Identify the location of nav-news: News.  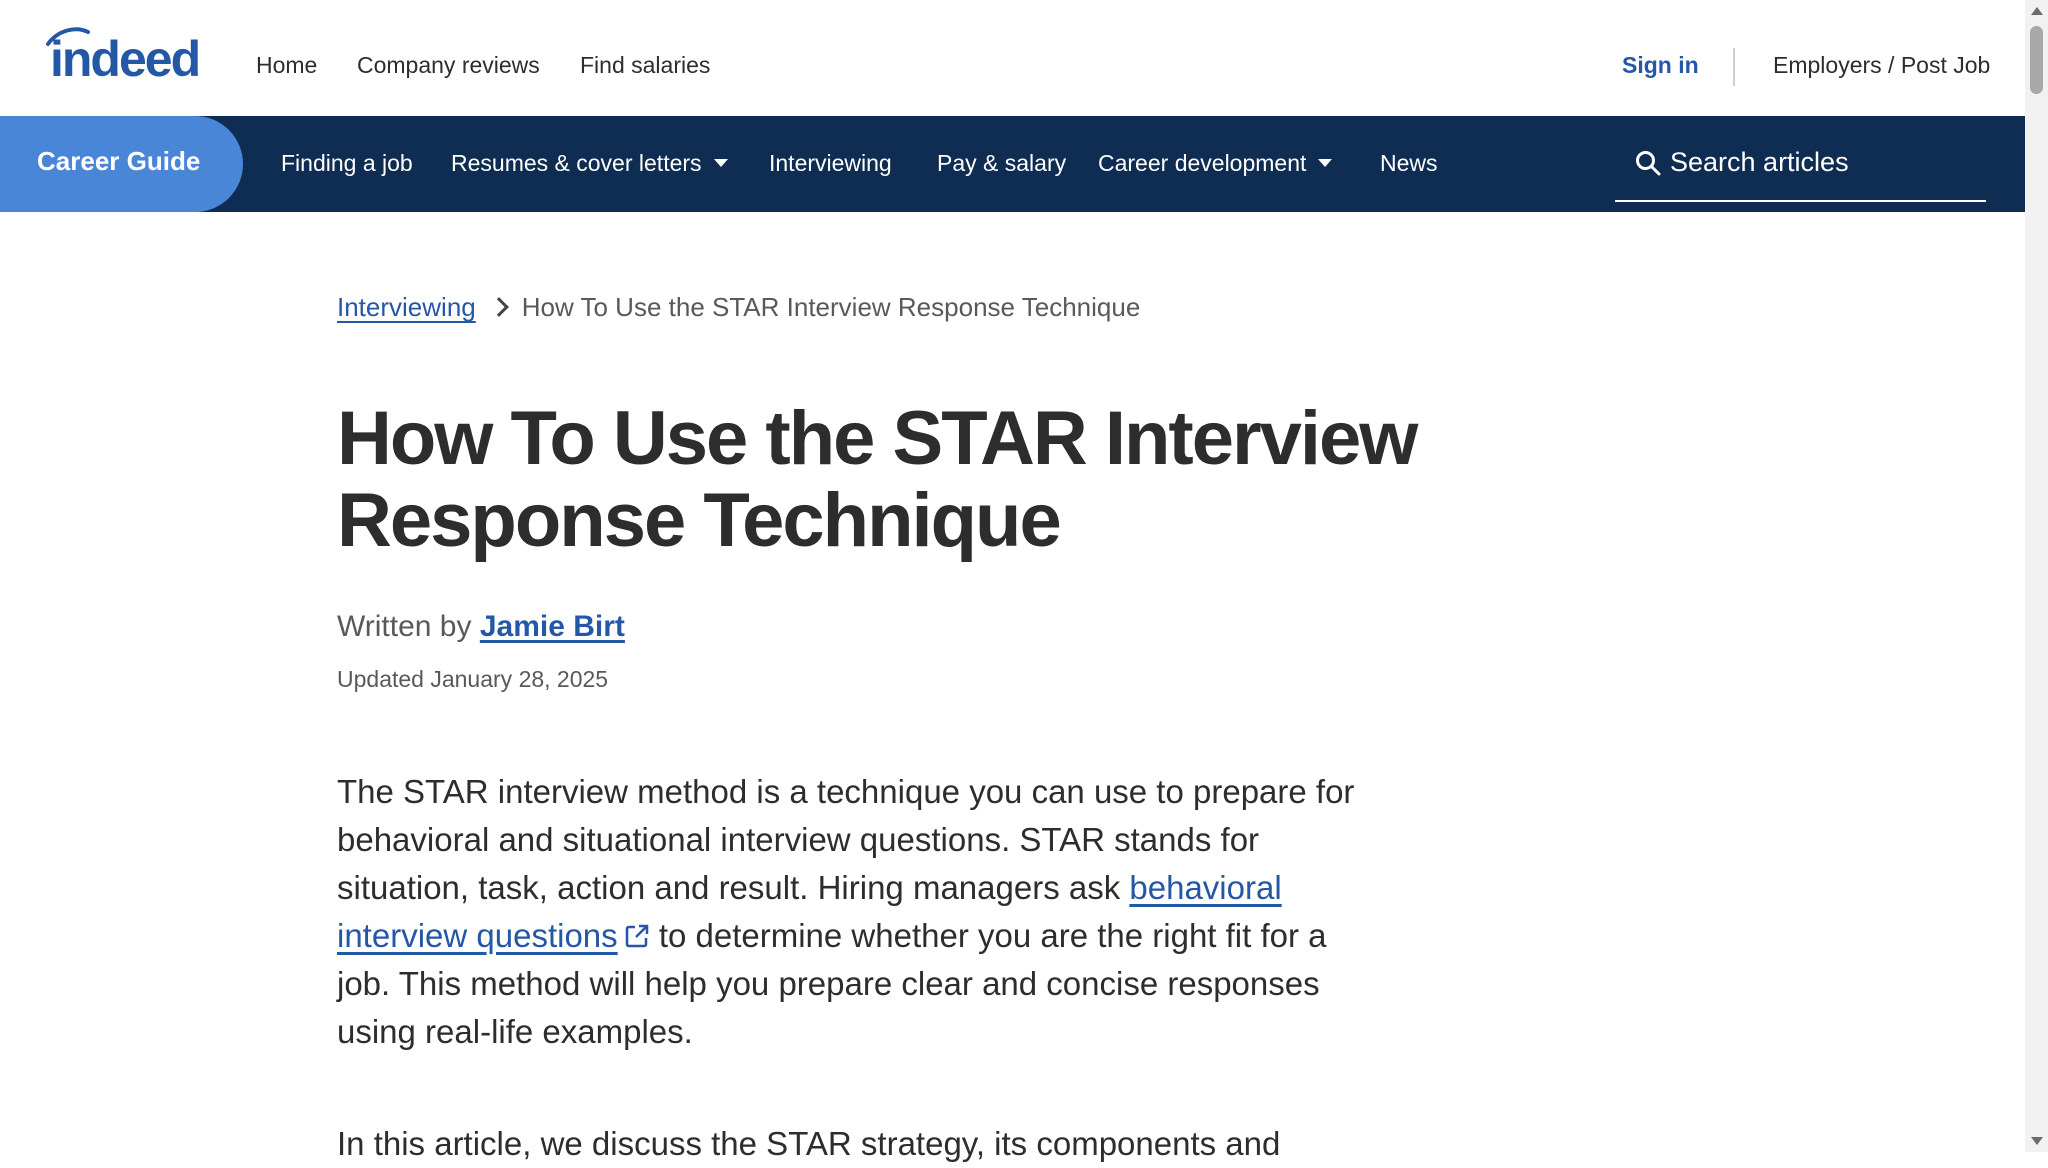
(1409, 163).